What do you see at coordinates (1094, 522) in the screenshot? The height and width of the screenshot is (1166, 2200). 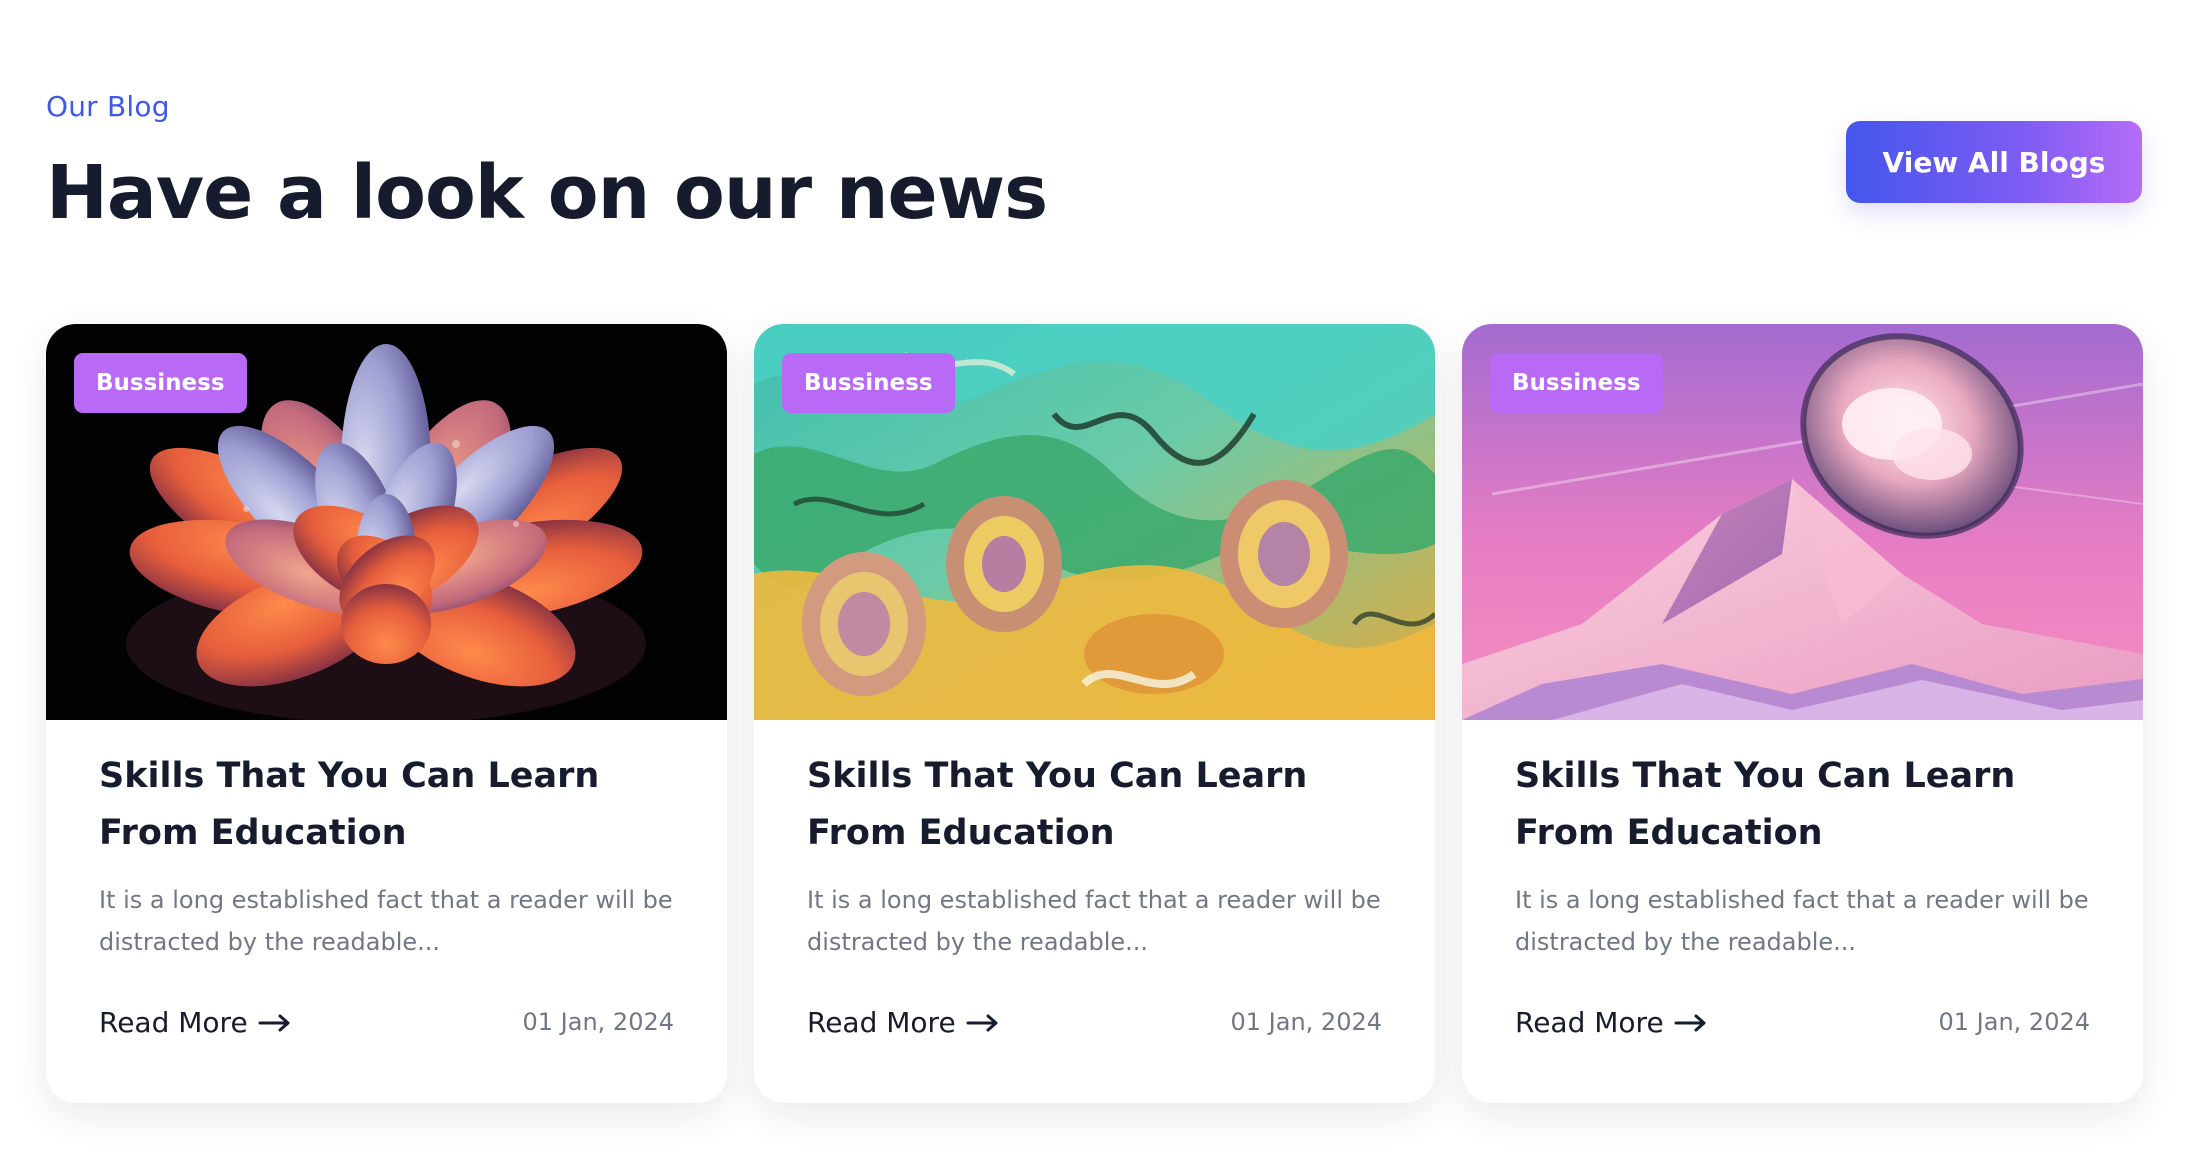 I see `blog-card-image-marbled: Bussiness` at bounding box center [1094, 522].